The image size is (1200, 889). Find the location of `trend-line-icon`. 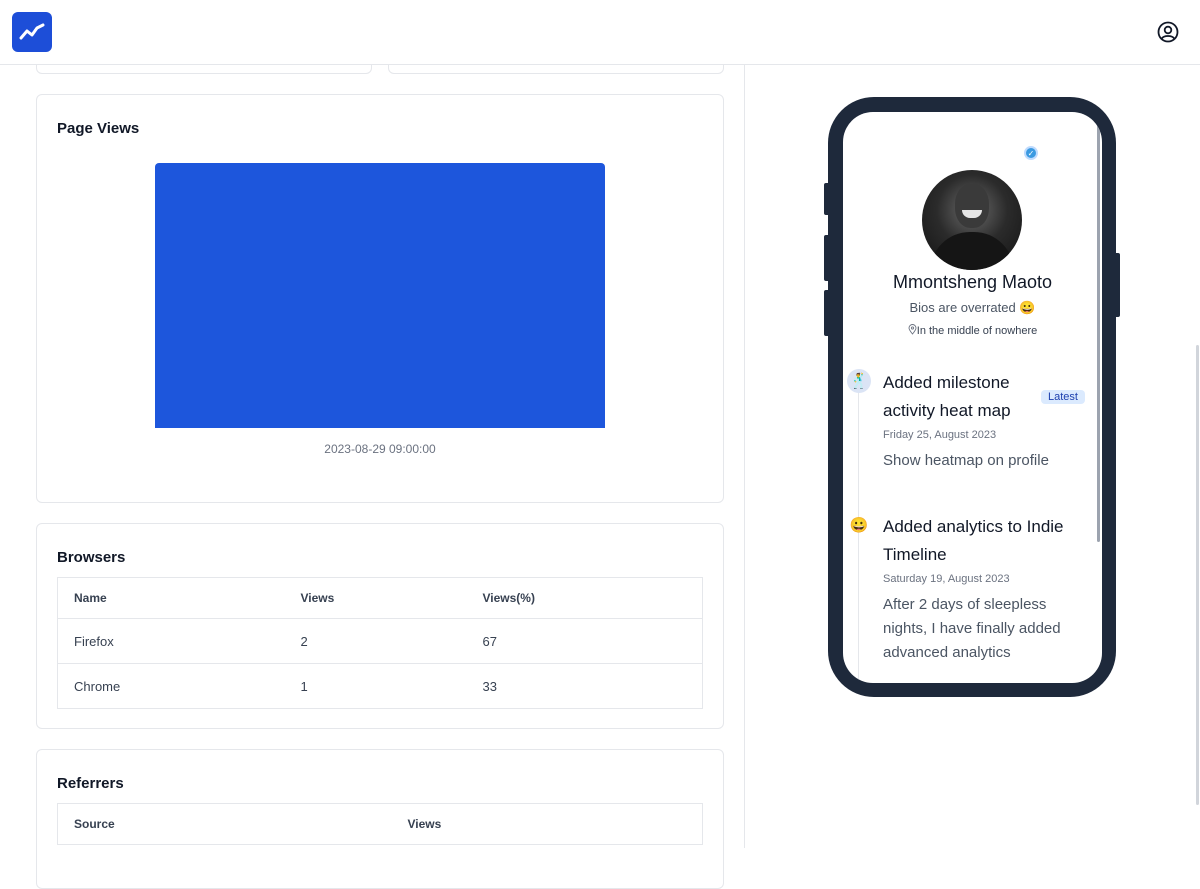

trend-line-icon is located at coordinates (32, 31).